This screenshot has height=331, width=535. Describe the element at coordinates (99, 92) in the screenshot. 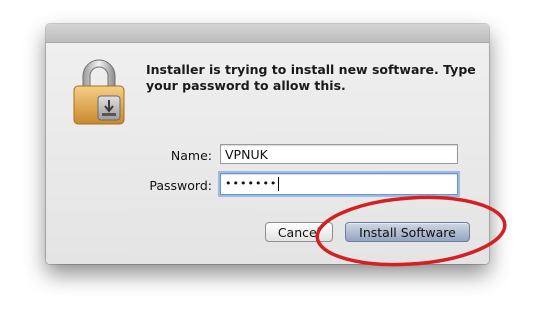

I see `lock-icon` at that location.